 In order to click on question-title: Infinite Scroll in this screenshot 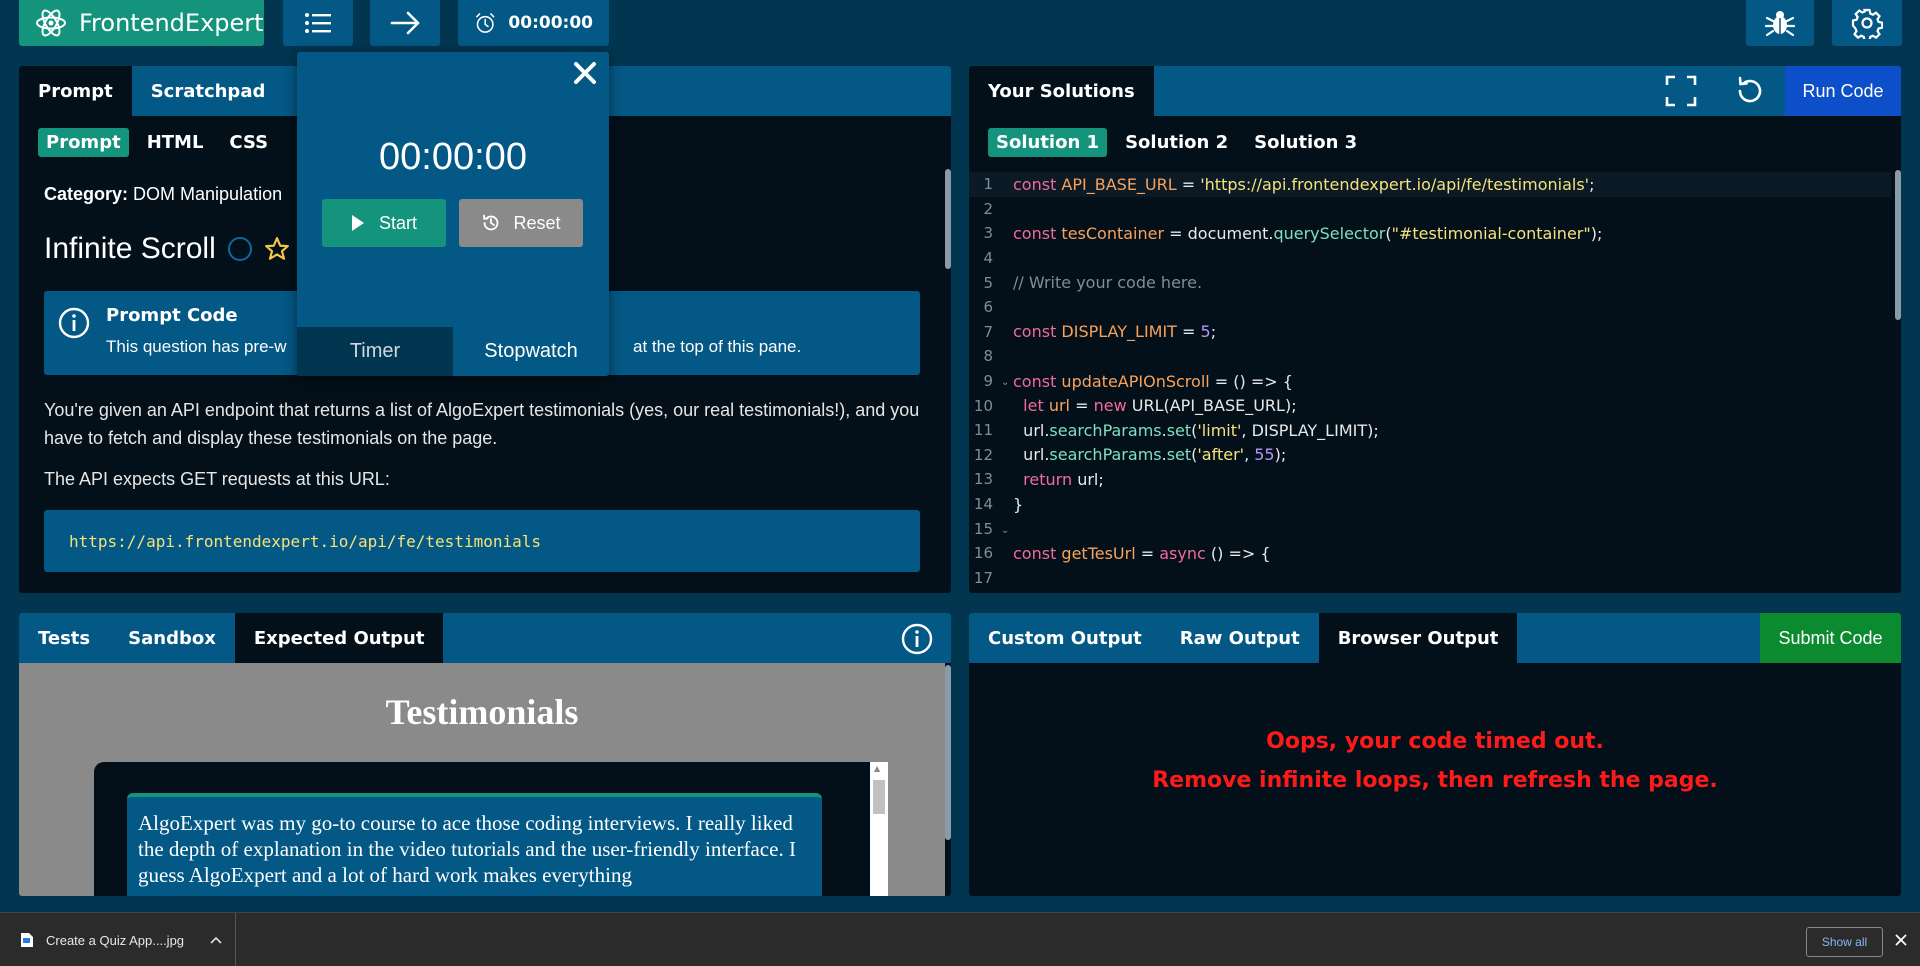, I will do `click(130, 248)`.